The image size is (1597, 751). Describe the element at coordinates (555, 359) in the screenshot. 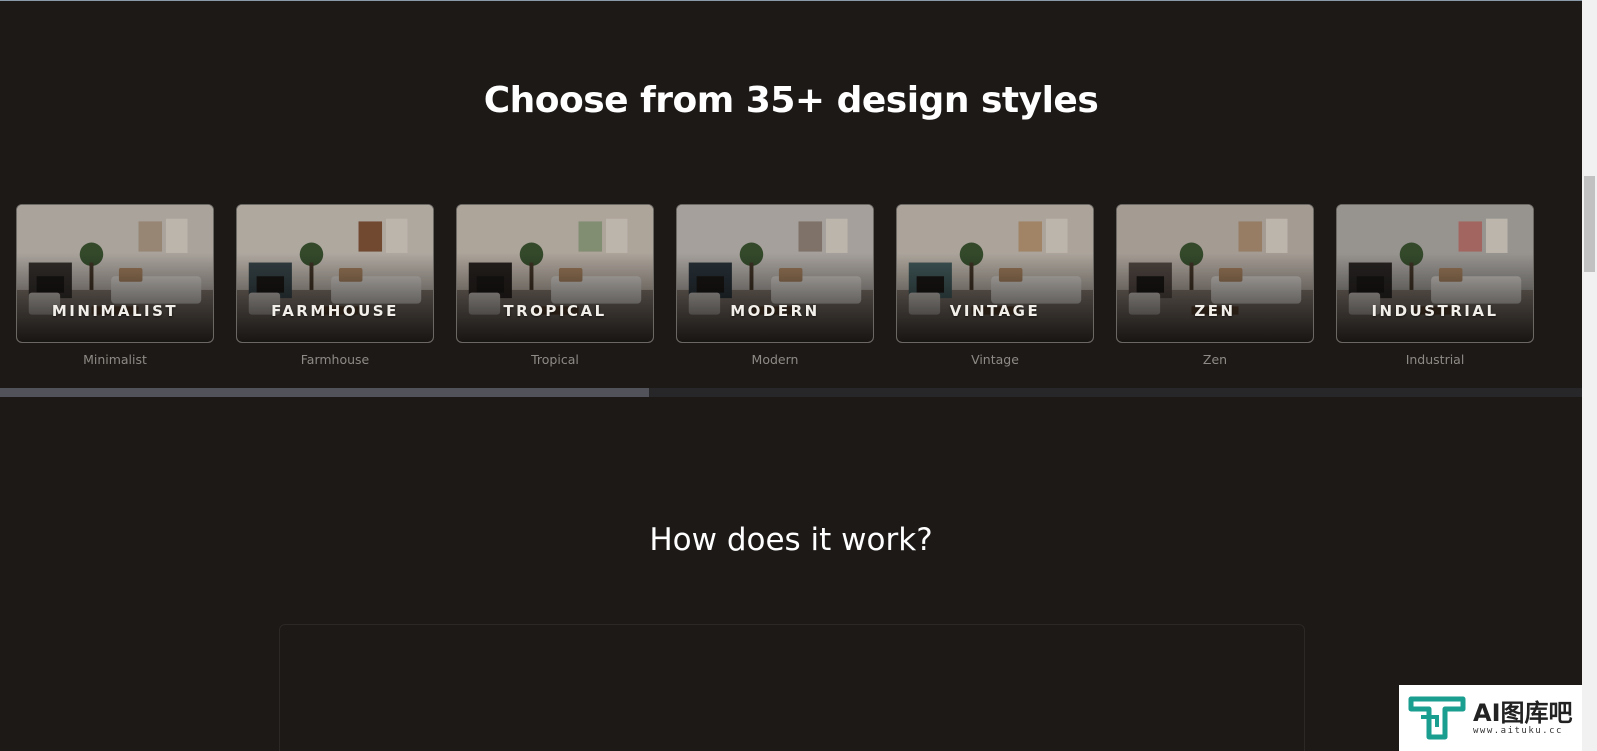

I see `style-caption: Tropical` at that location.